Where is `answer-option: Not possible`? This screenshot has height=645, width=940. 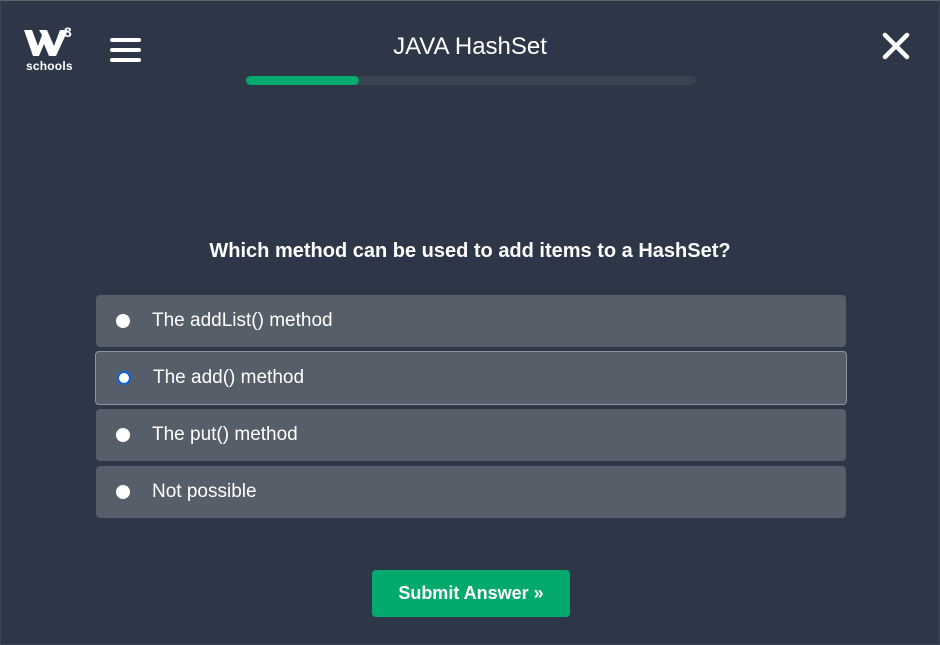
answer-option: Not possible is located at coordinates (471, 492).